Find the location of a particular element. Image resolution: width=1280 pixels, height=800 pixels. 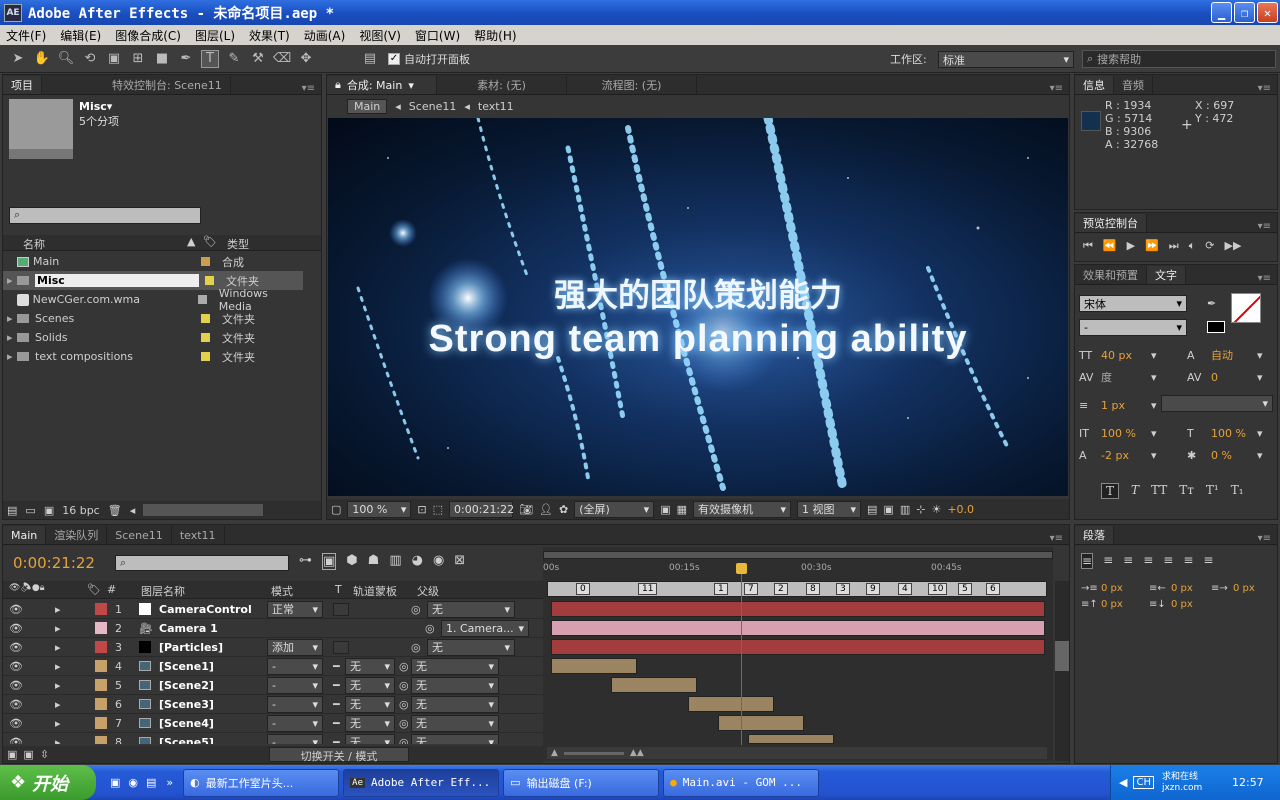

leading-value: 自动 is located at coordinates (1234, 356).